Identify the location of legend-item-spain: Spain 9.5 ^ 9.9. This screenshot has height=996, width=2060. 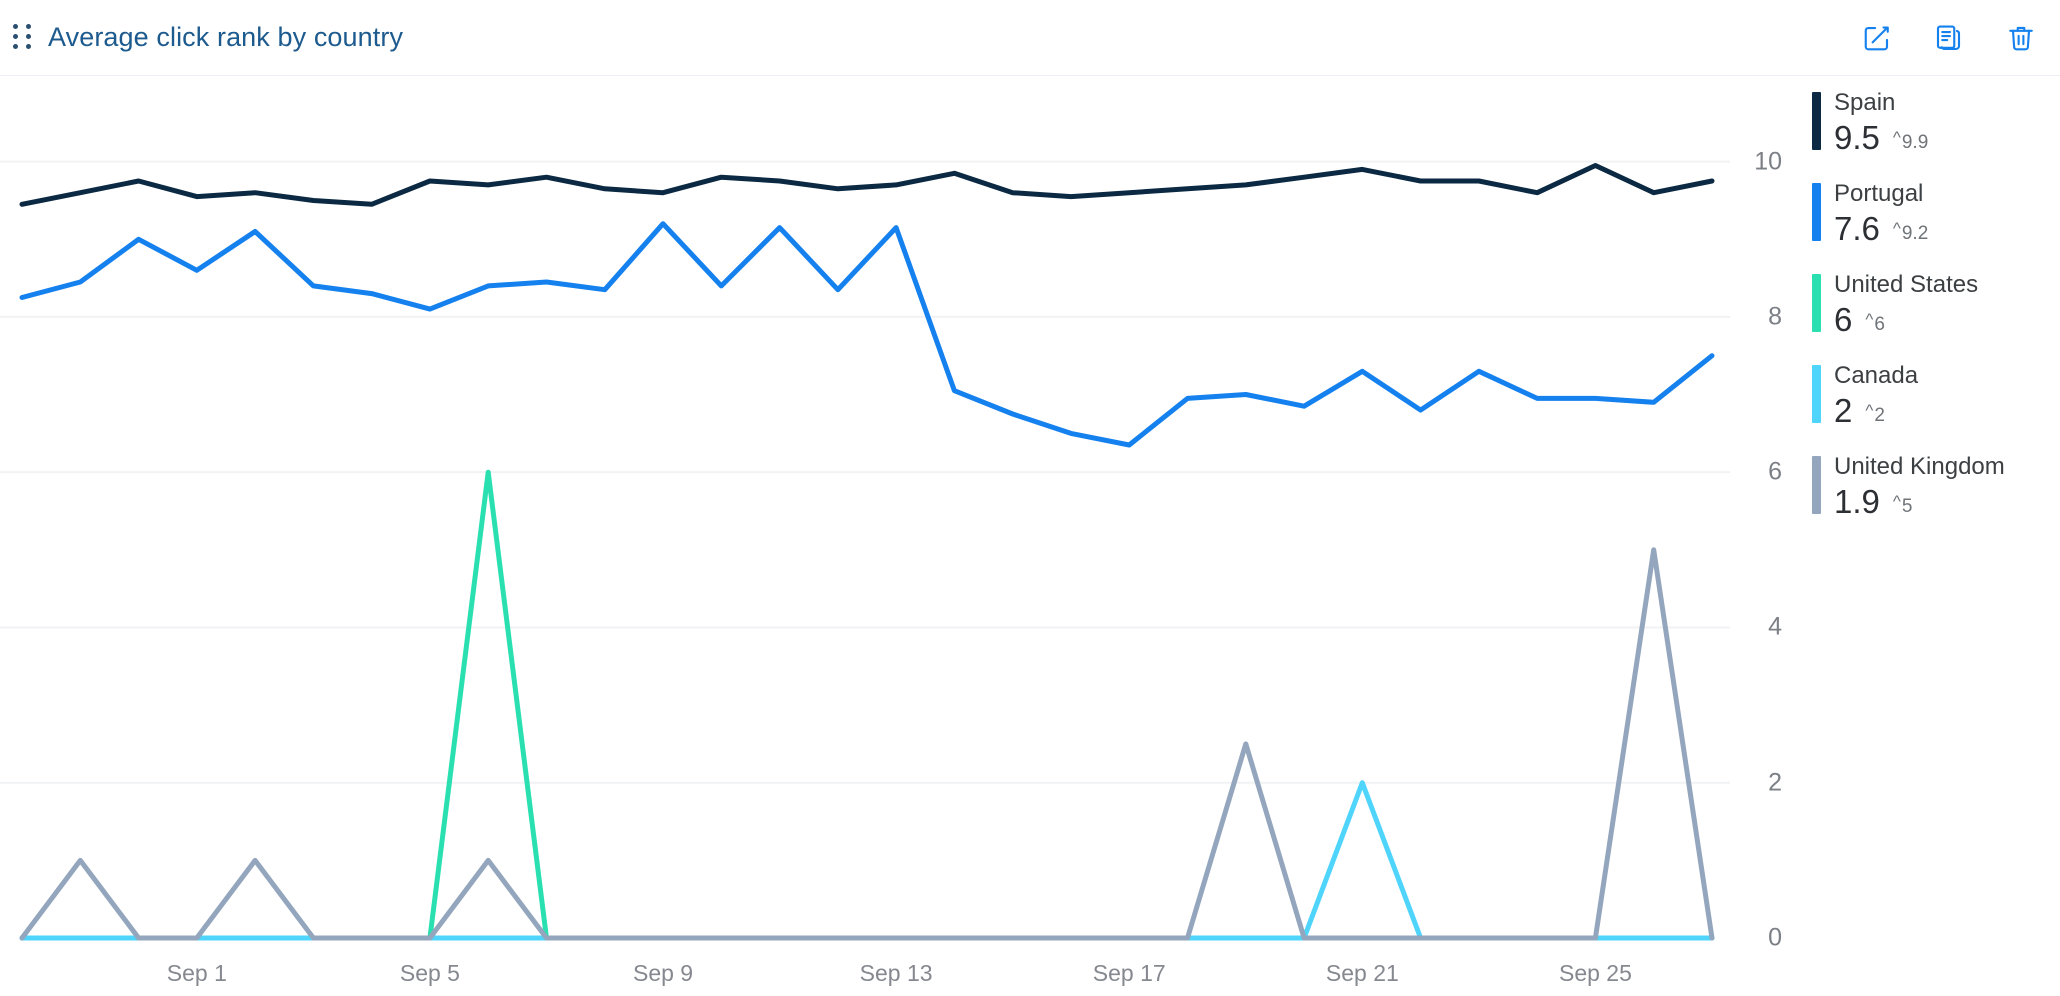
(1936, 122).